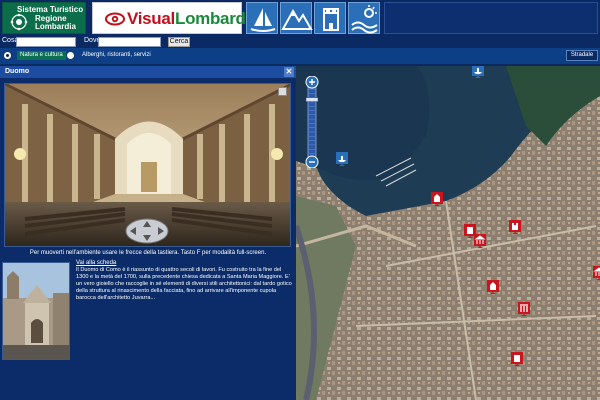  What do you see at coordinates (7, 55) in the screenshot?
I see `filter-nature-radio` at bounding box center [7, 55].